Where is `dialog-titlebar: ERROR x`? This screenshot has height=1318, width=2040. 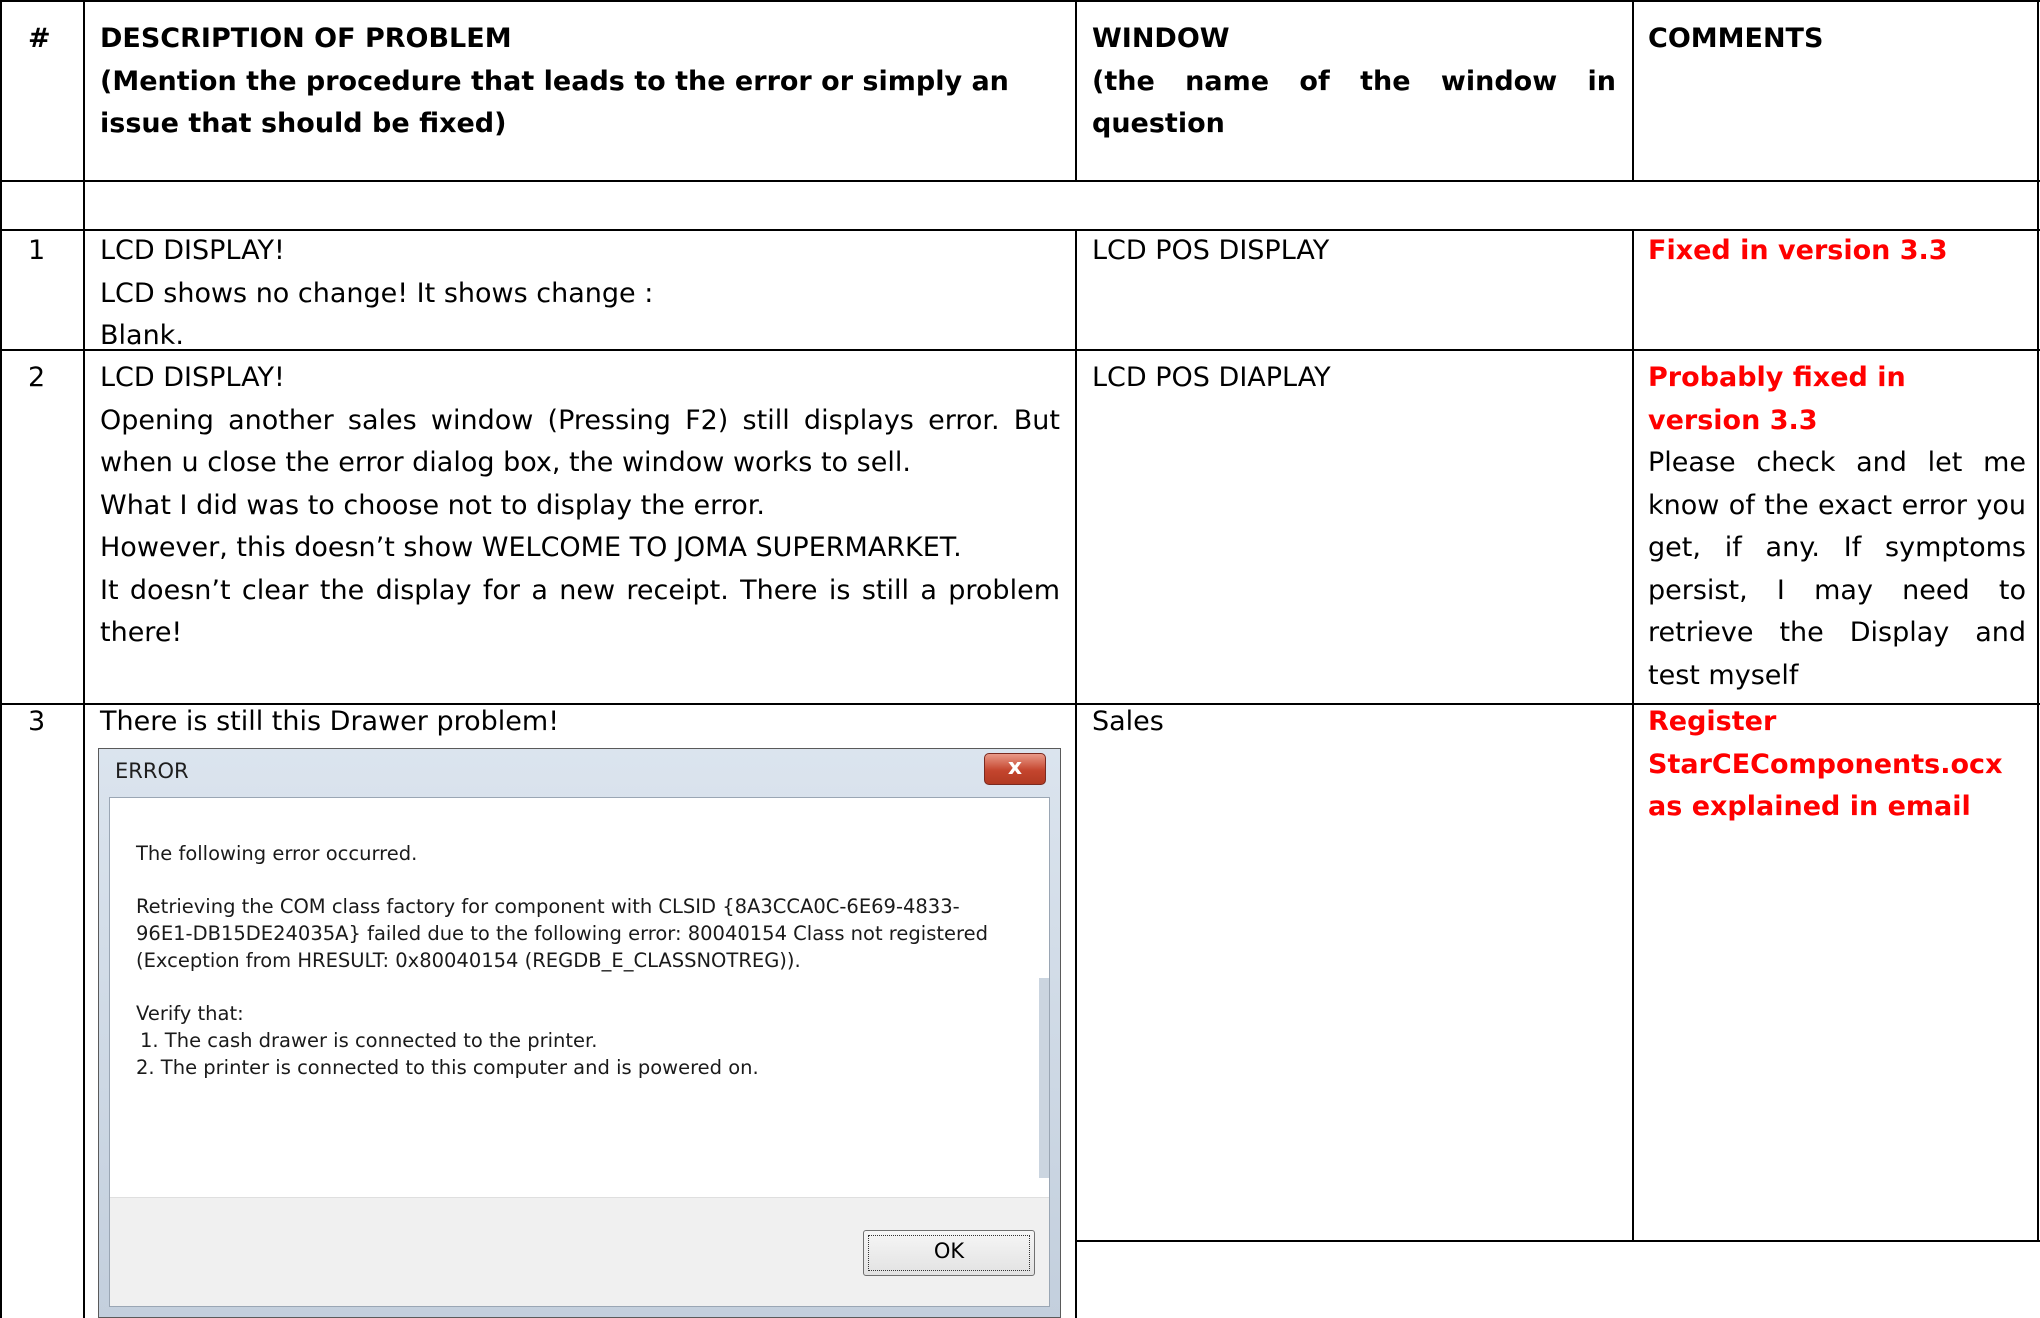 dialog-titlebar: ERROR x is located at coordinates (579, 772).